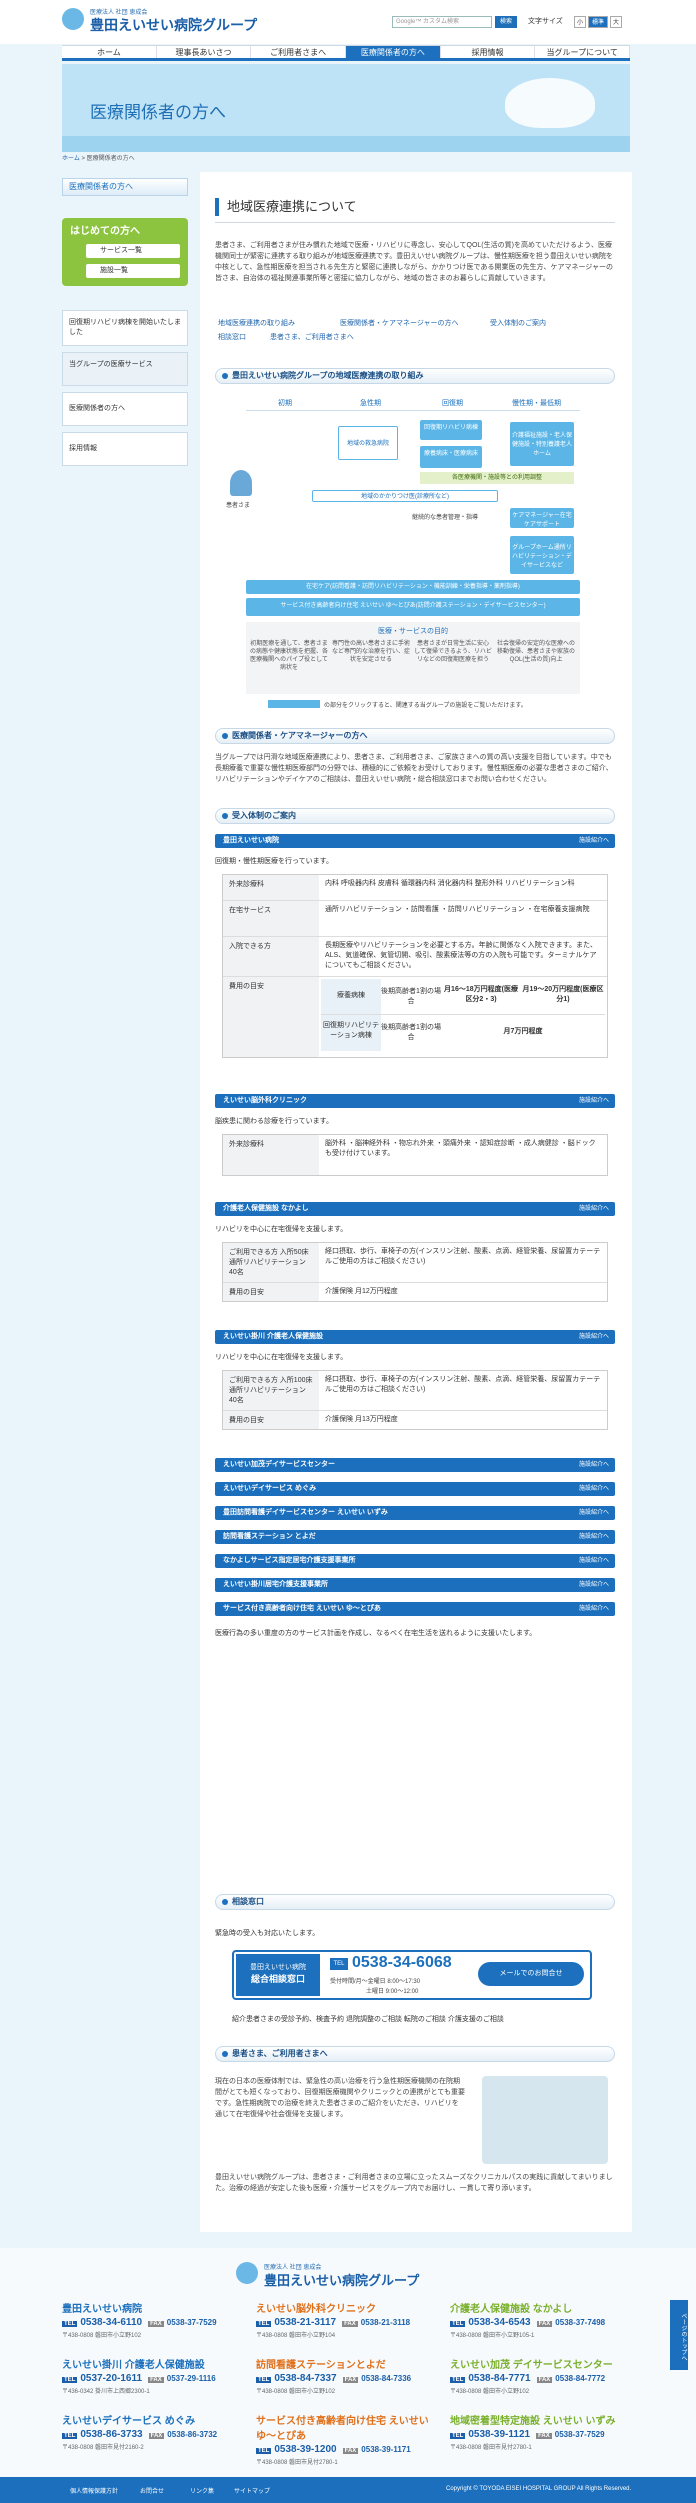  Describe the element at coordinates (583, 52) in the screenshot. I see `nav-about: 当グループについて` at that location.